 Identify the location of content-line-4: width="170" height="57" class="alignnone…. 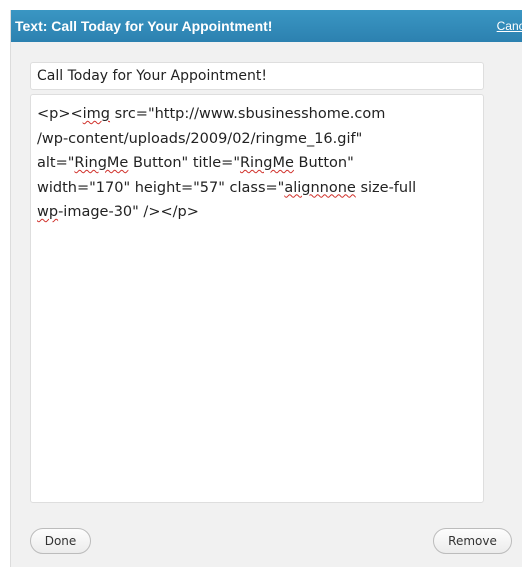
(227, 187).